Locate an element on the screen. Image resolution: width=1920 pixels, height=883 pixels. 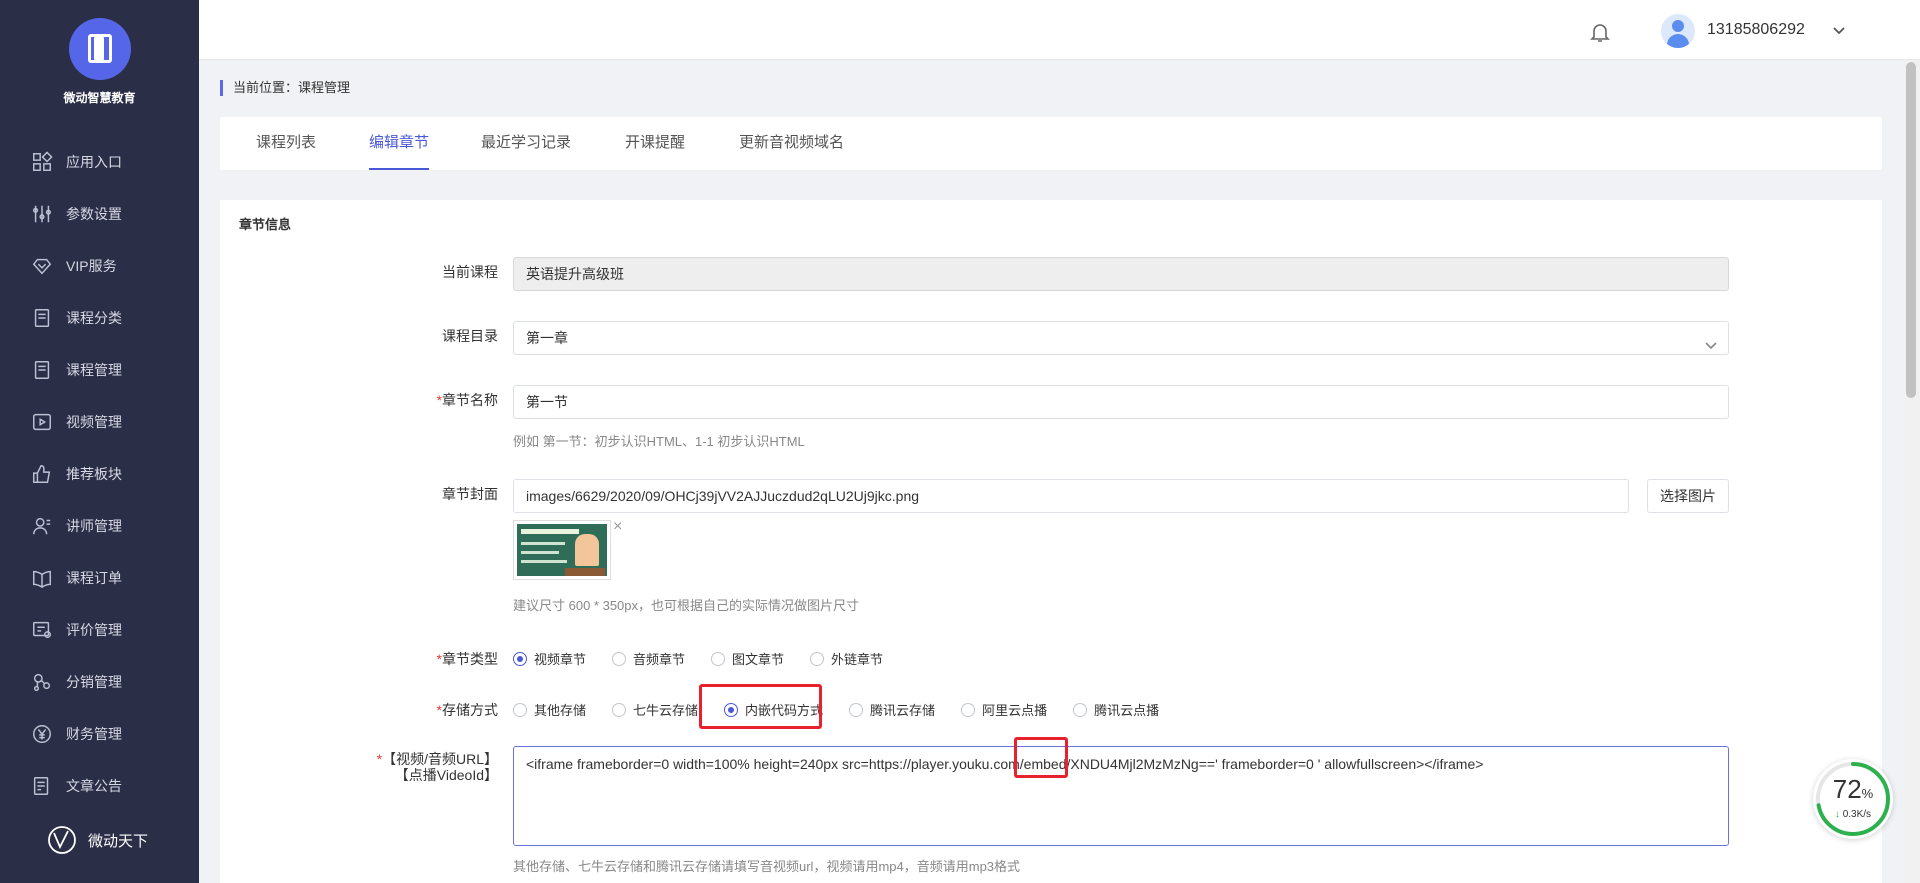
article-icon is located at coordinates (42, 786).